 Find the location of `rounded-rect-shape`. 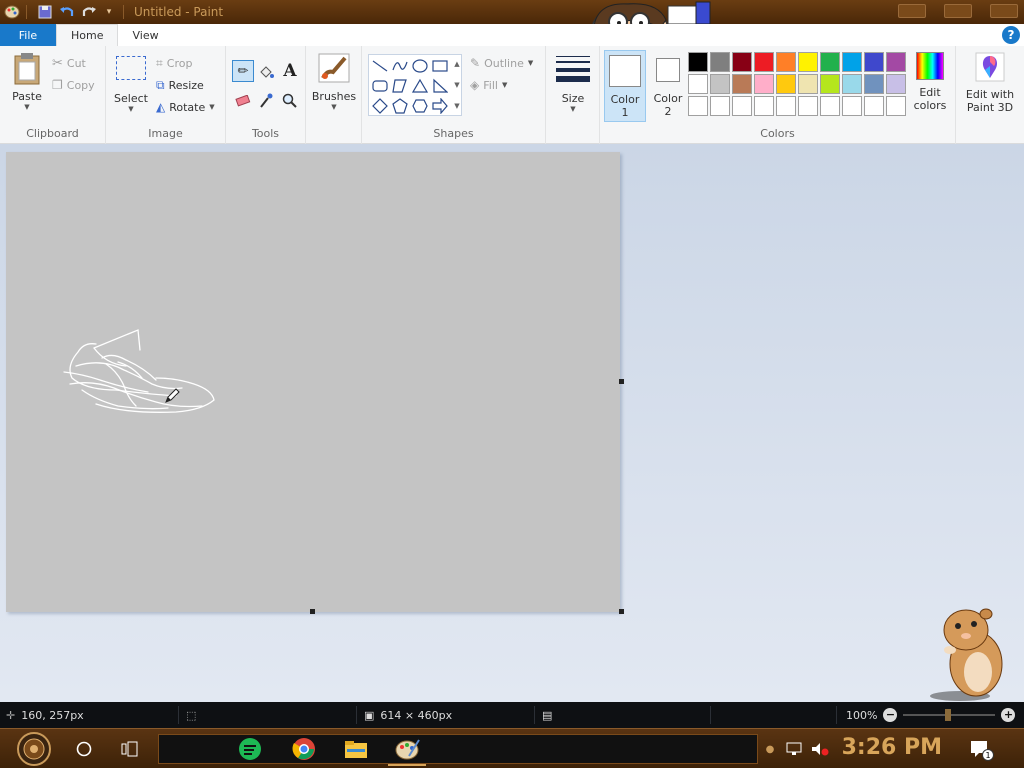

rounded-rect-shape is located at coordinates (380, 86).